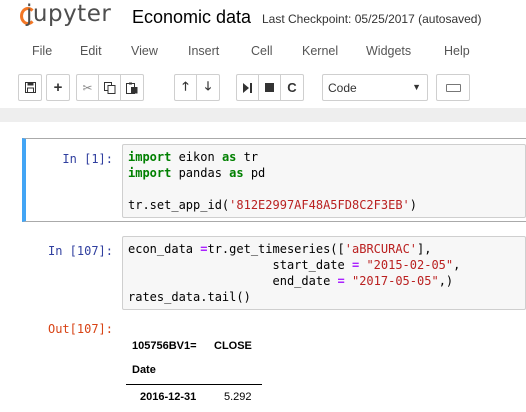 The height and width of the screenshot is (412, 526). Describe the element at coordinates (291, 281) in the screenshot. I see `code-line: end_date = "2017-05-05",)` at that location.